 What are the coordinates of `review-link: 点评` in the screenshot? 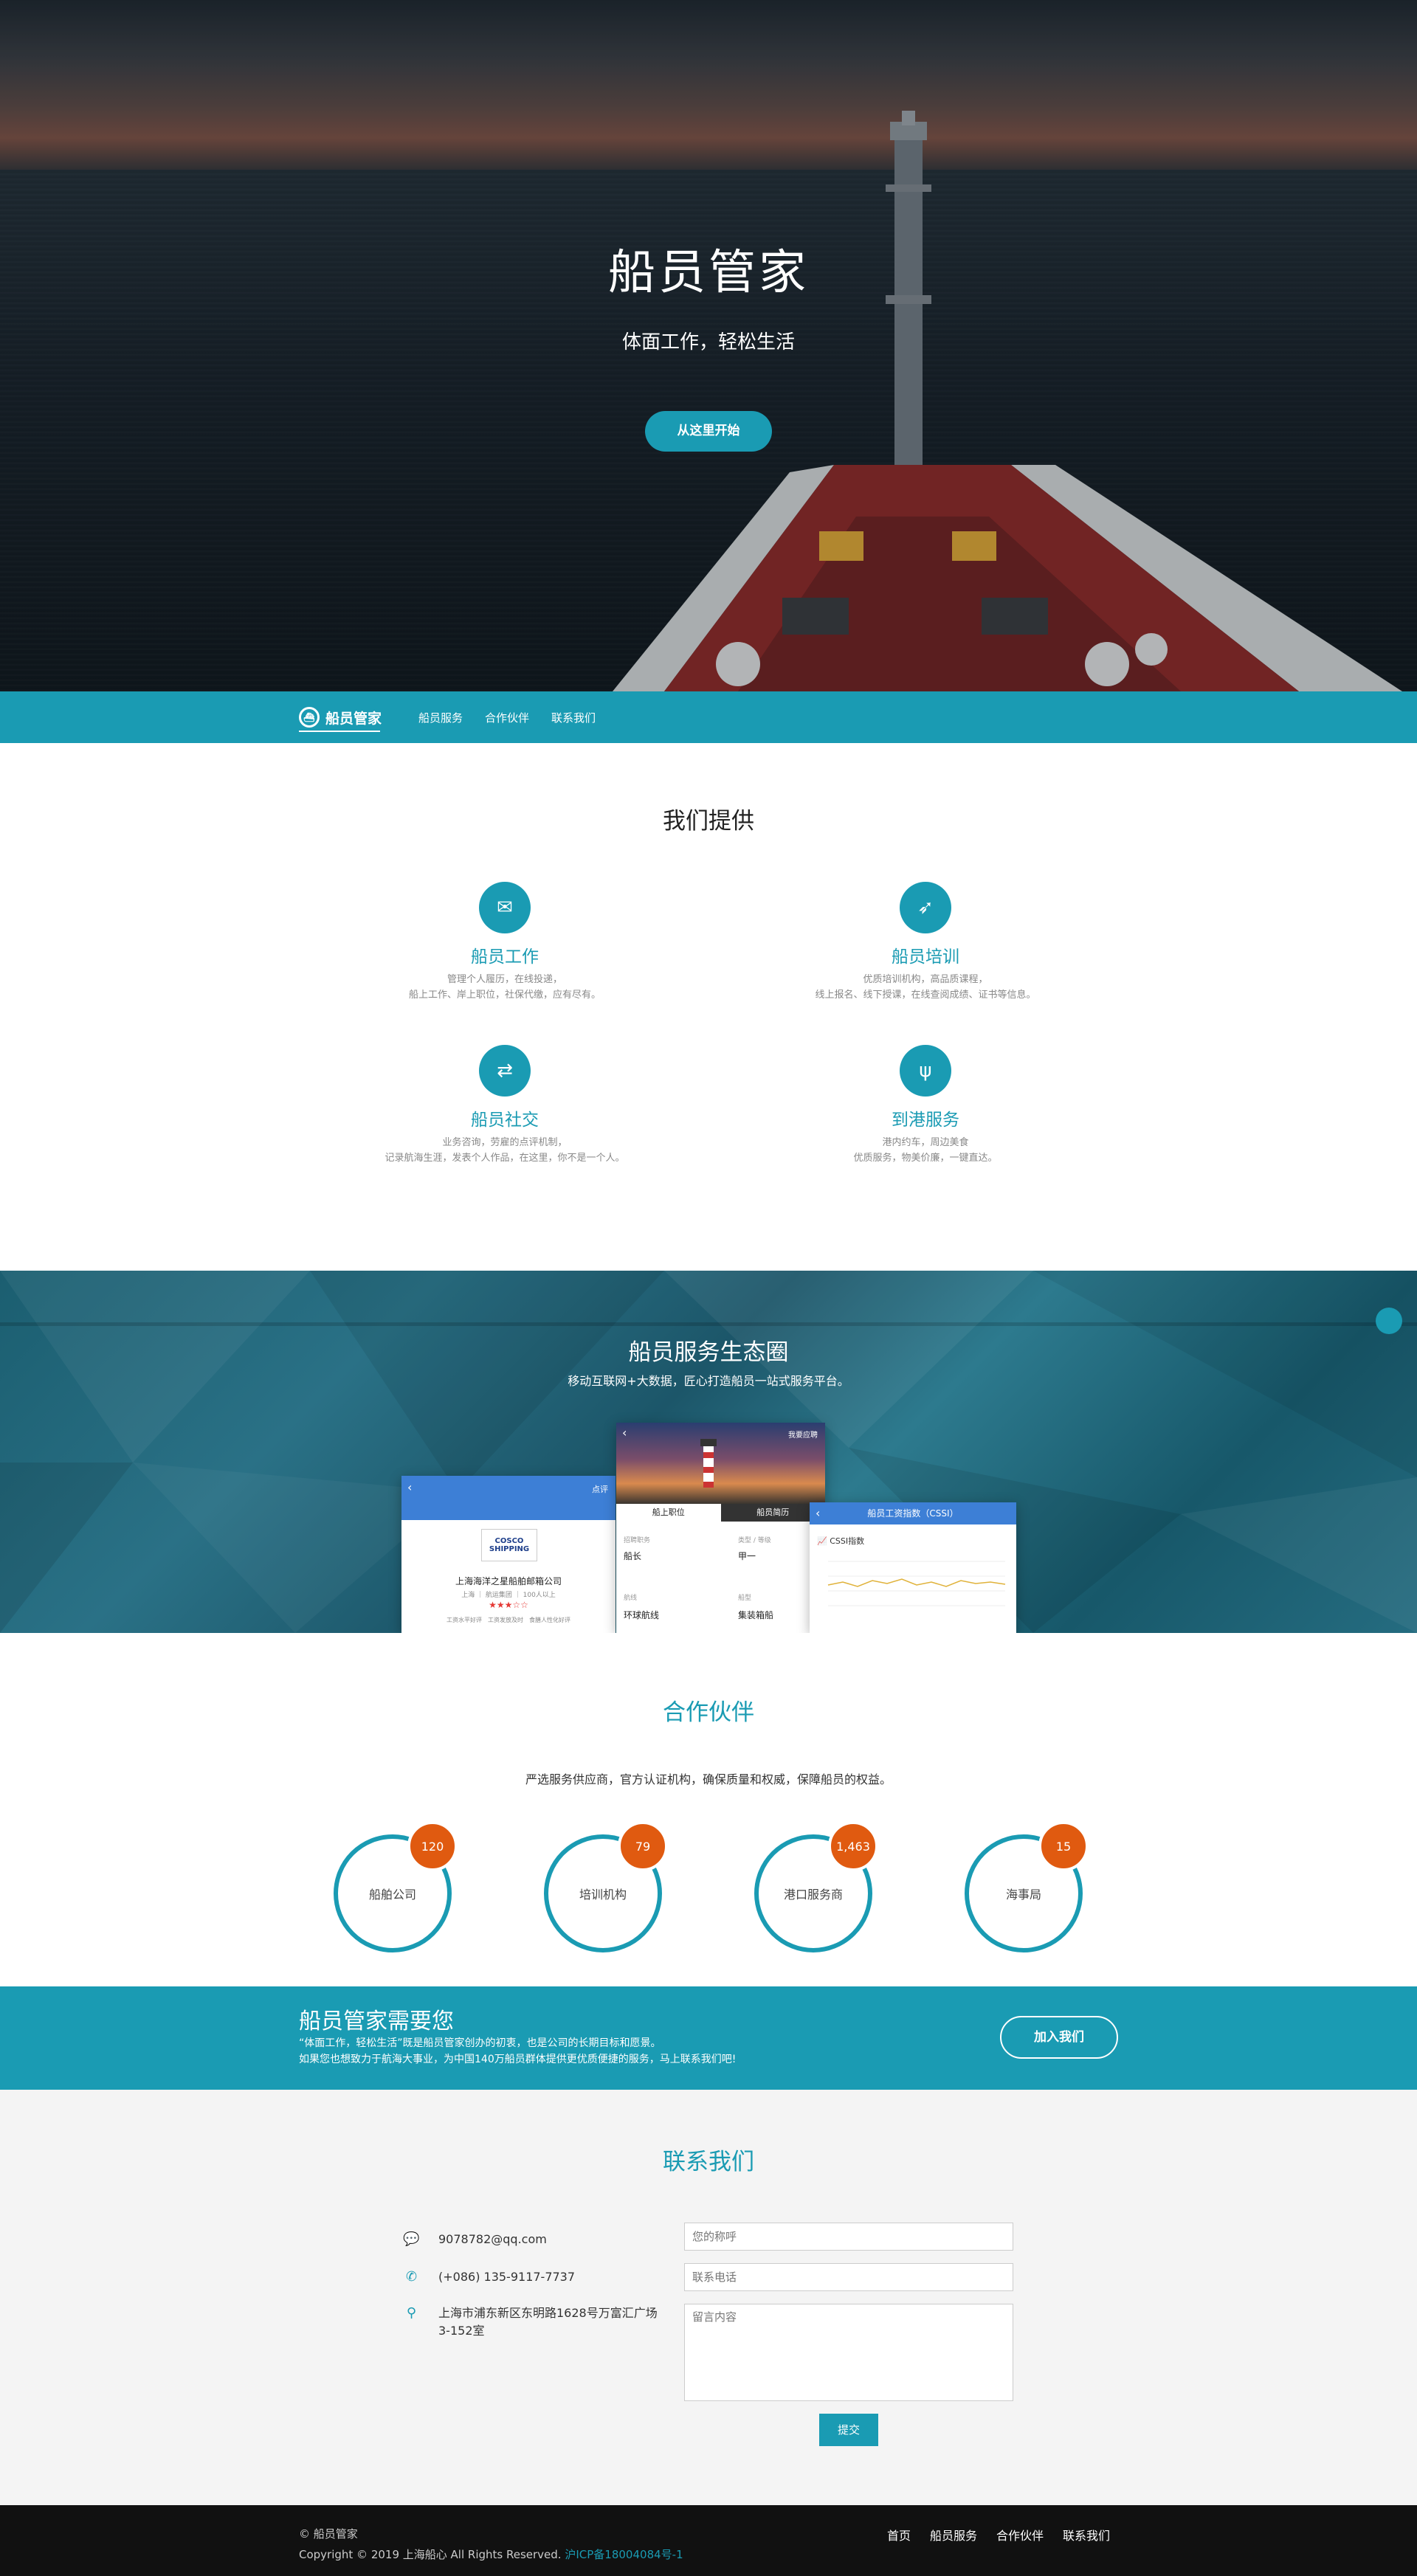 It's located at (600, 1489).